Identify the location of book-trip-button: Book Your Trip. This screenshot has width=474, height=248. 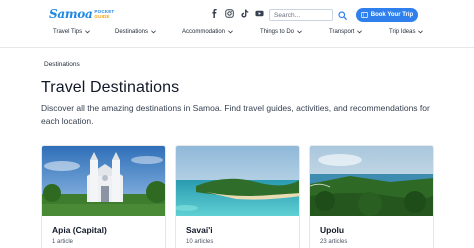
(387, 15).